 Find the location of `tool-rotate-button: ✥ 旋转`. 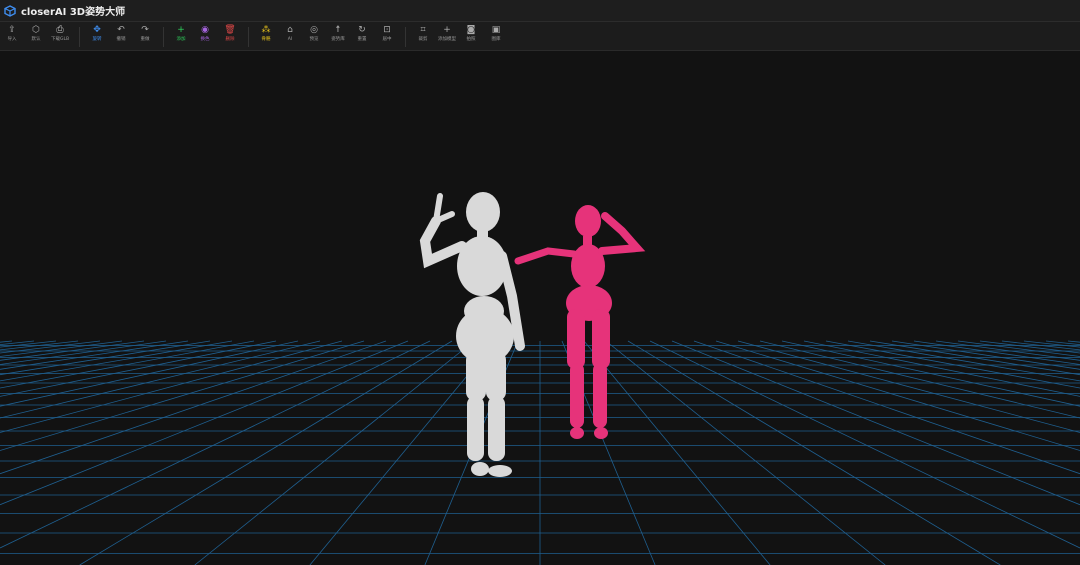

tool-rotate-button: ✥ 旋转 is located at coordinates (97, 34).